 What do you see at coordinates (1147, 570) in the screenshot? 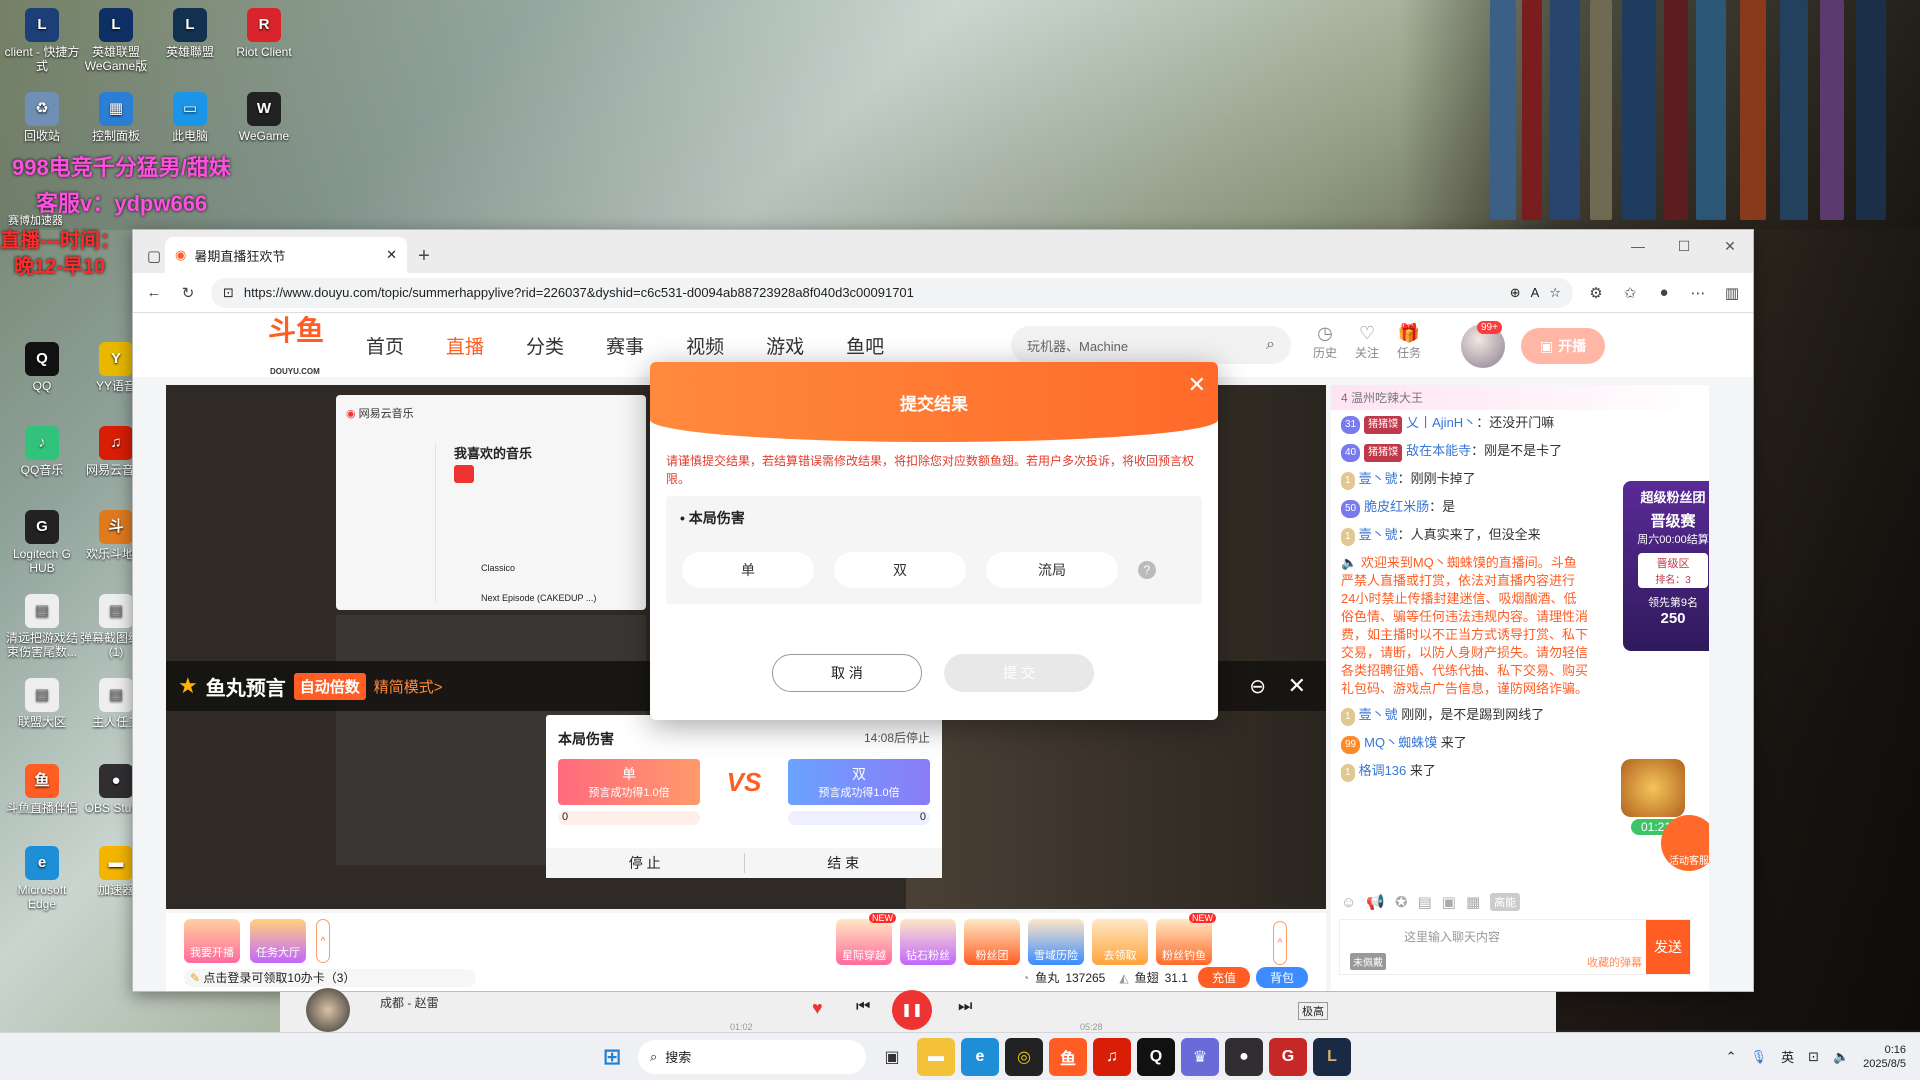
I see `help-icon: ?` at bounding box center [1147, 570].